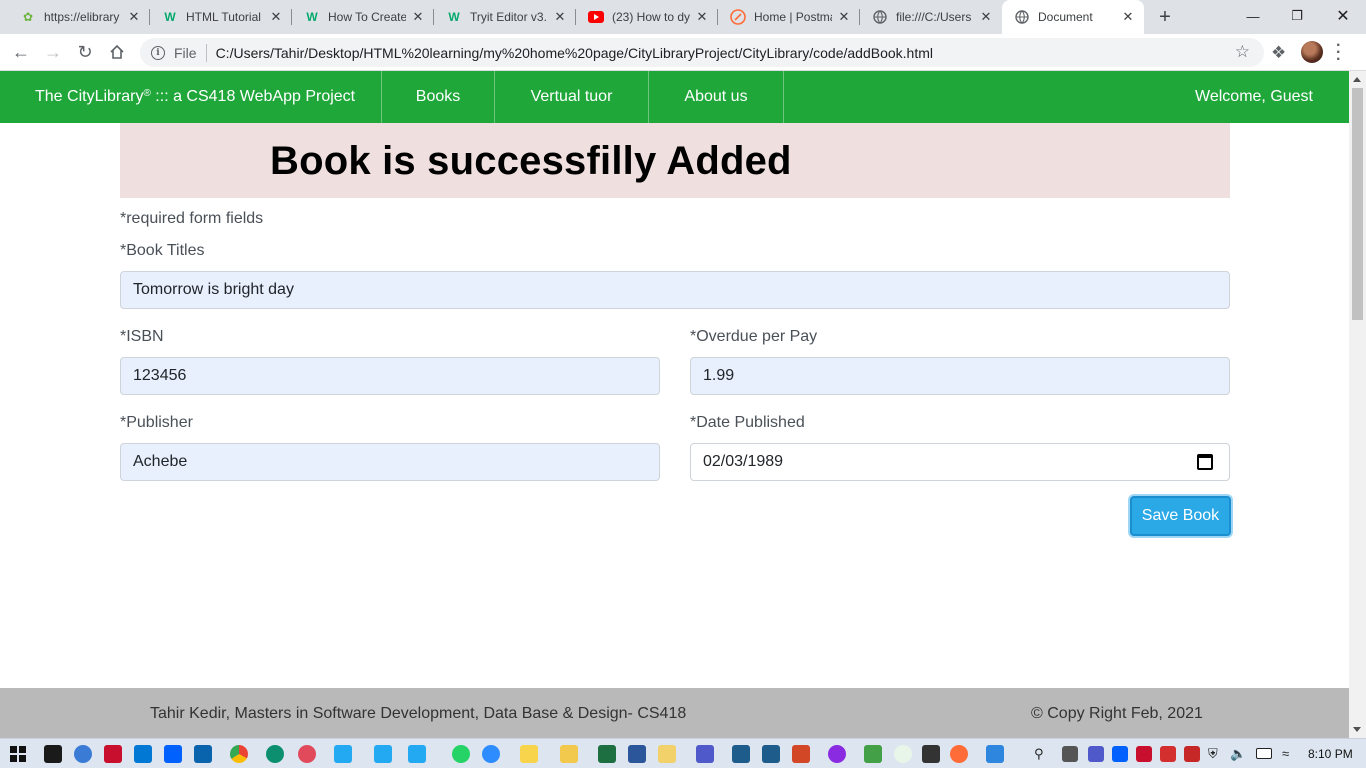 Image resolution: width=1366 pixels, height=768 pixels. Describe the element at coordinates (675, 290) in the screenshot. I see `book-title-input: Tomorrow is bright day` at that location.